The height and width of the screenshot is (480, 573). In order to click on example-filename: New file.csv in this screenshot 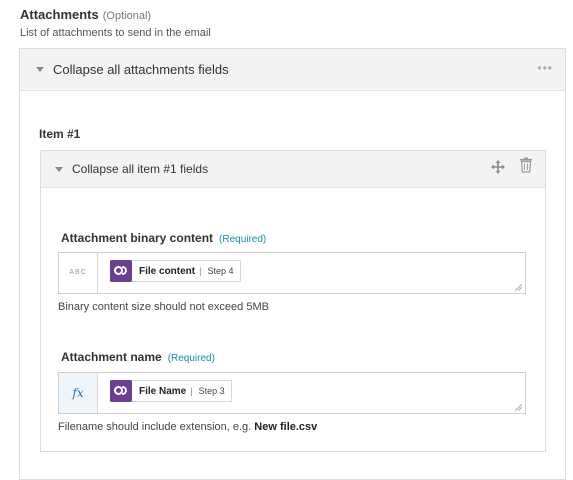, I will do `click(286, 427)`.